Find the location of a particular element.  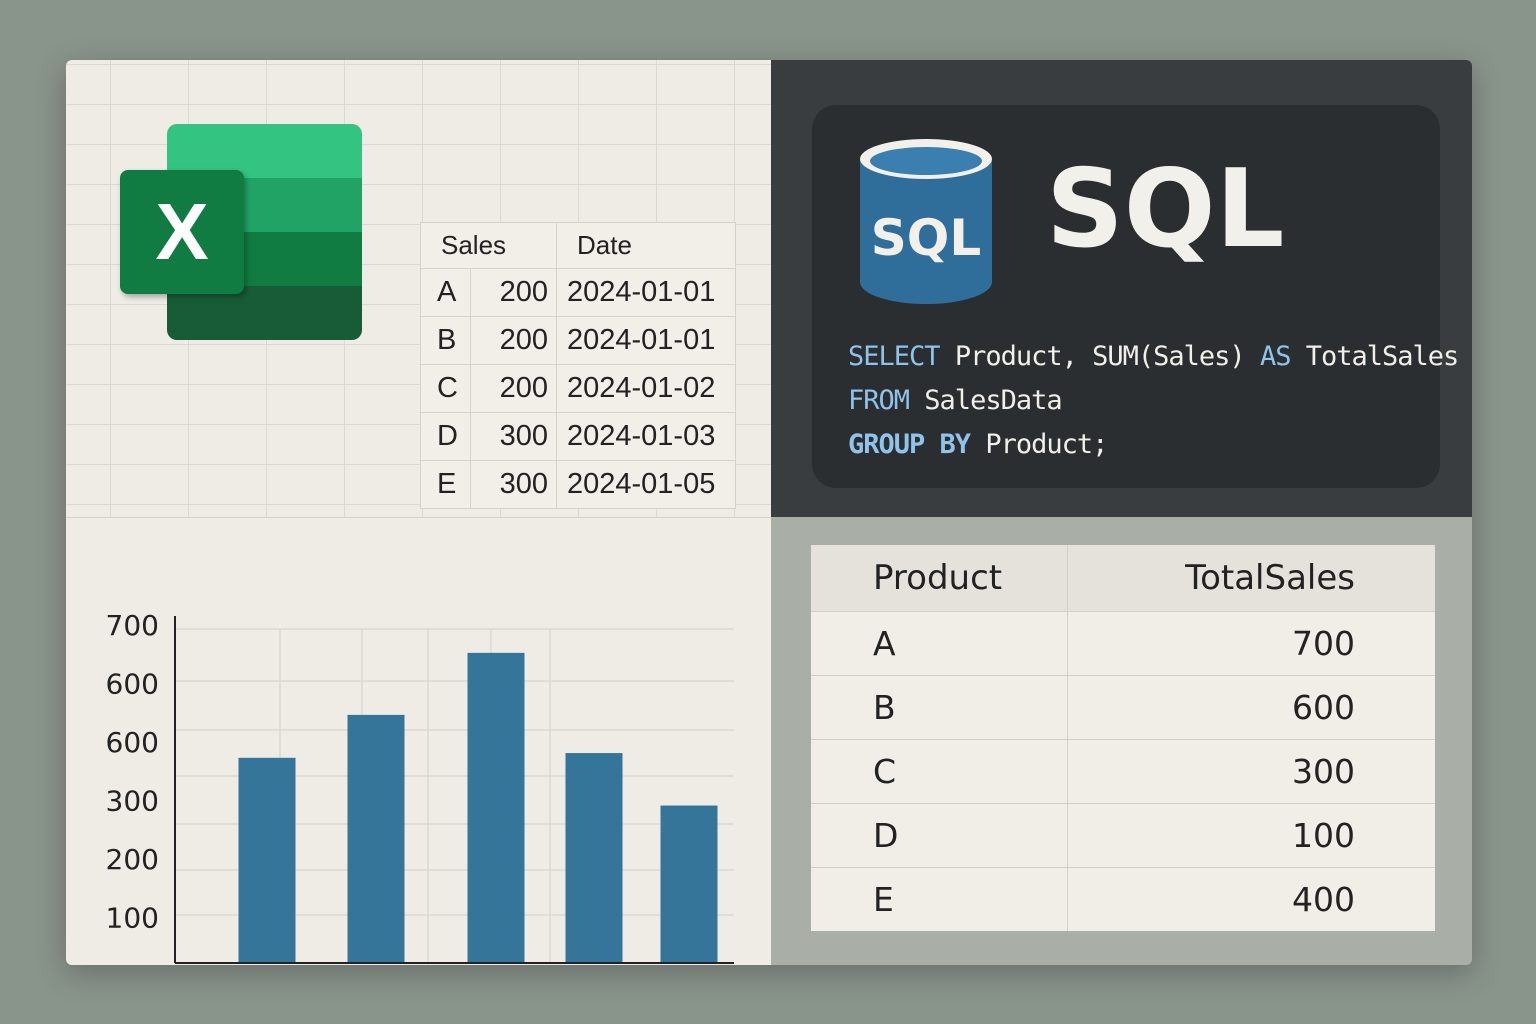

table-row: B 600 is located at coordinates (1123, 706).